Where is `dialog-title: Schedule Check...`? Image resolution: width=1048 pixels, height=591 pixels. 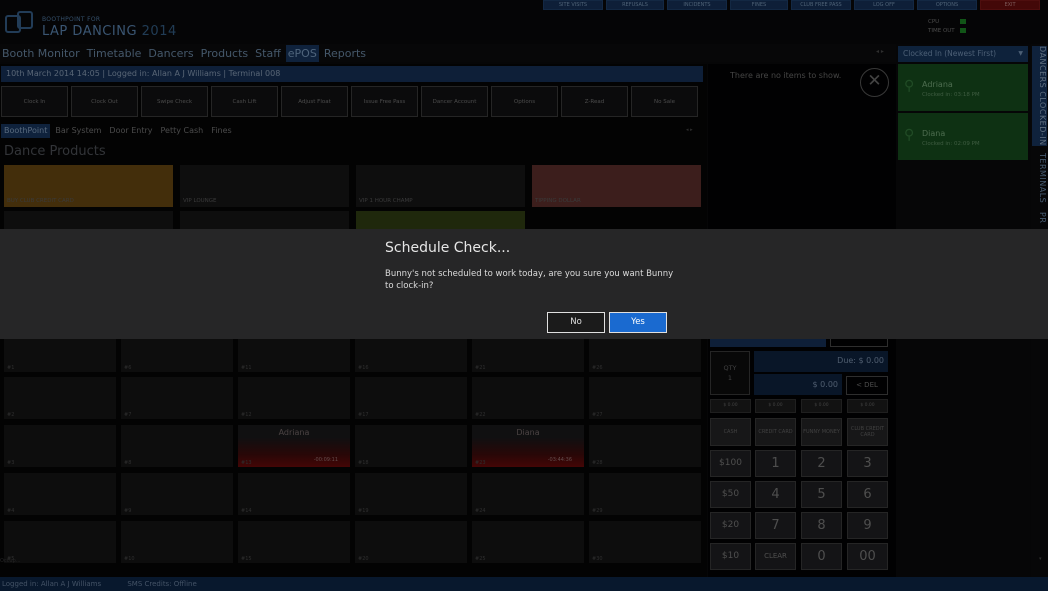 dialog-title: Schedule Check... is located at coordinates (448, 248).